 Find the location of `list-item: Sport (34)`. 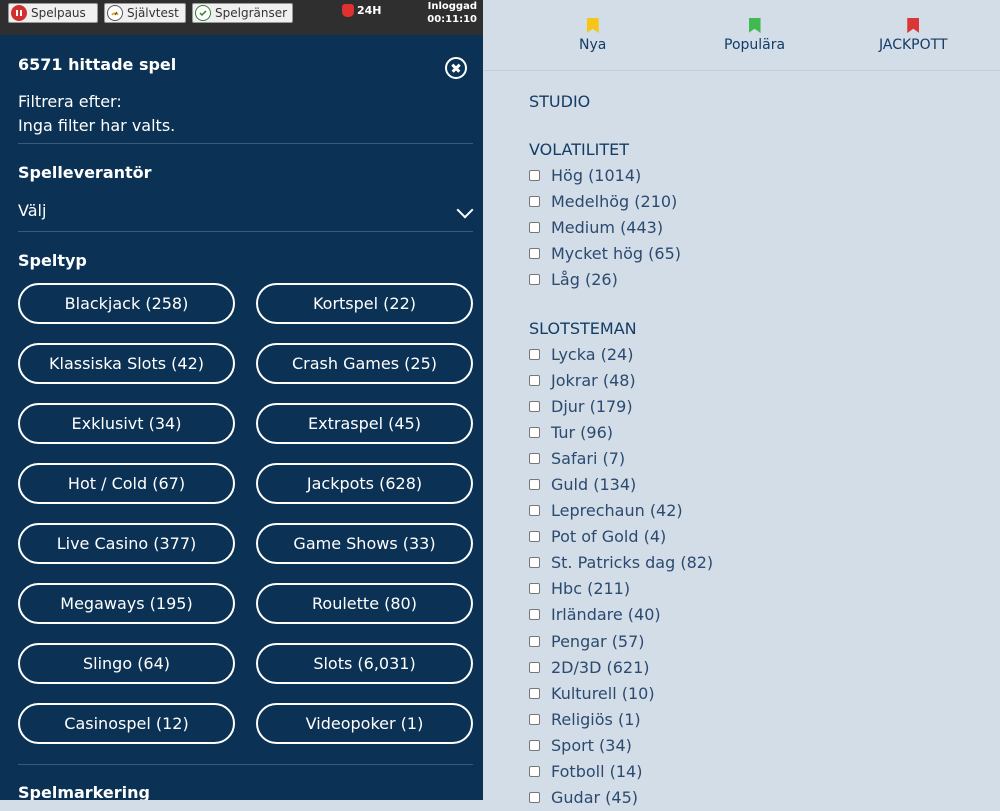

list-item: Sport (34) is located at coordinates (621, 745).